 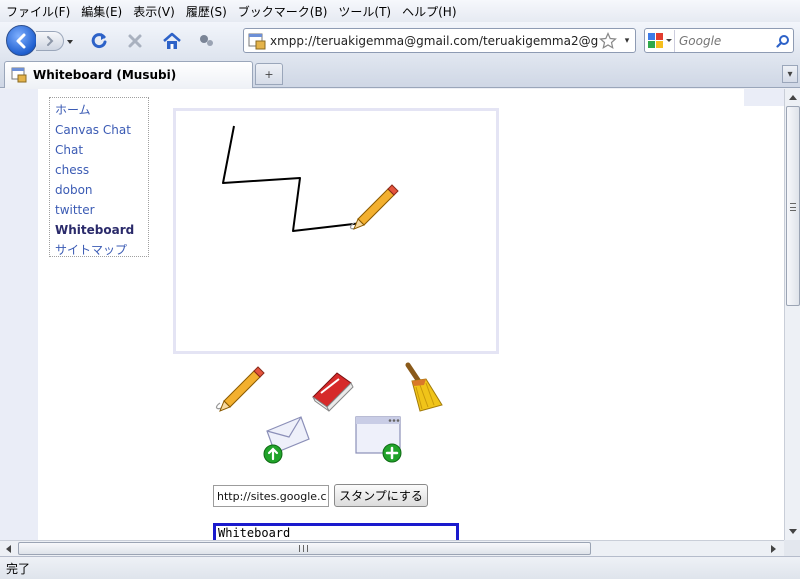 I want to click on new-tab-button: +, so click(x=269, y=74).